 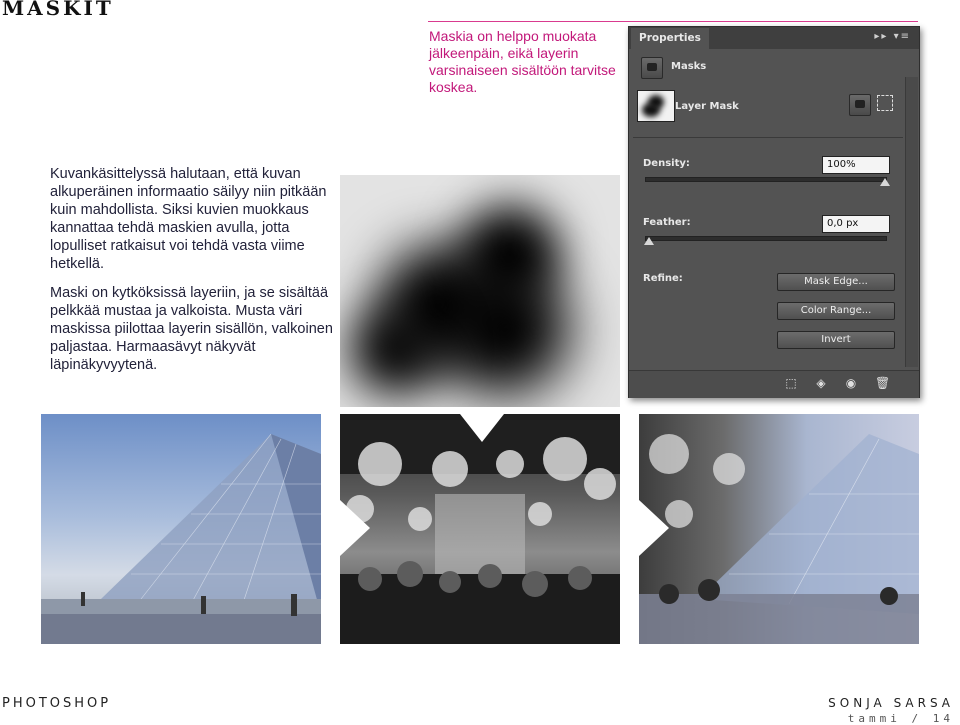 I want to click on pixel-mask-icon, so click(x=860, y=105).